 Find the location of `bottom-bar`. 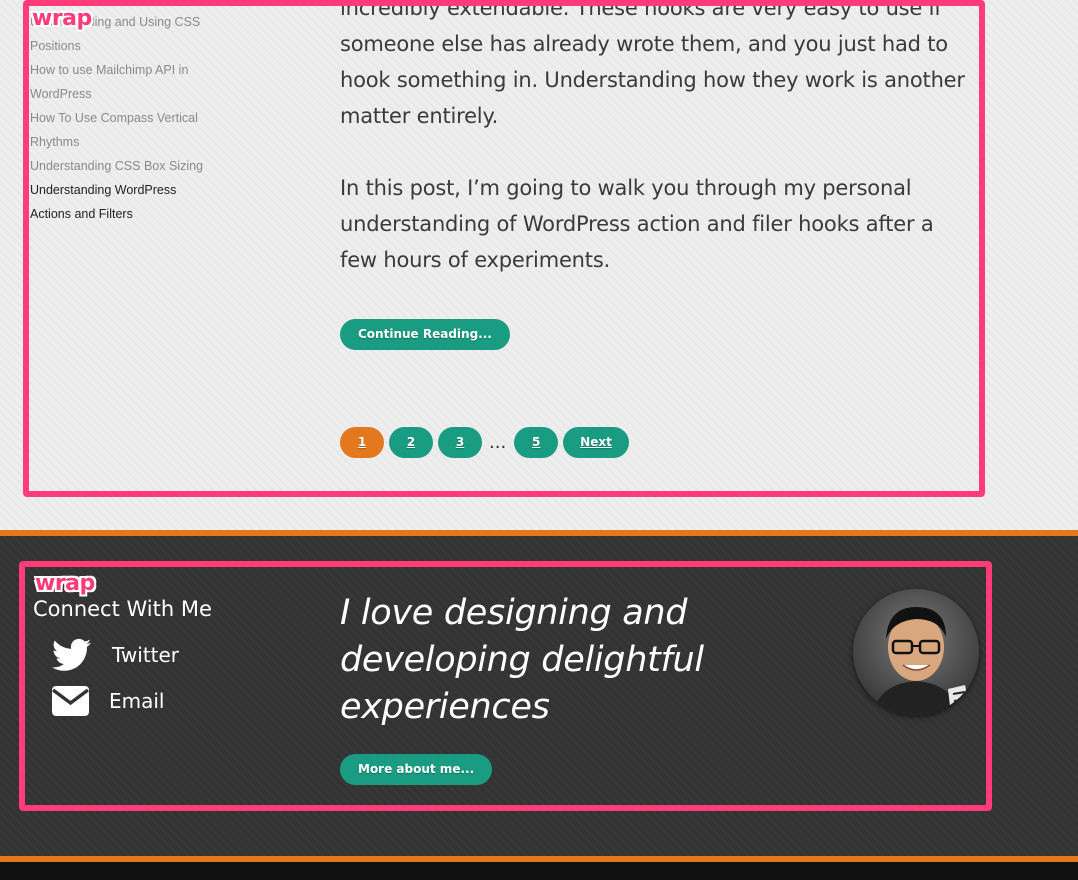

bottom-bar is located at coordinates (539, 871).